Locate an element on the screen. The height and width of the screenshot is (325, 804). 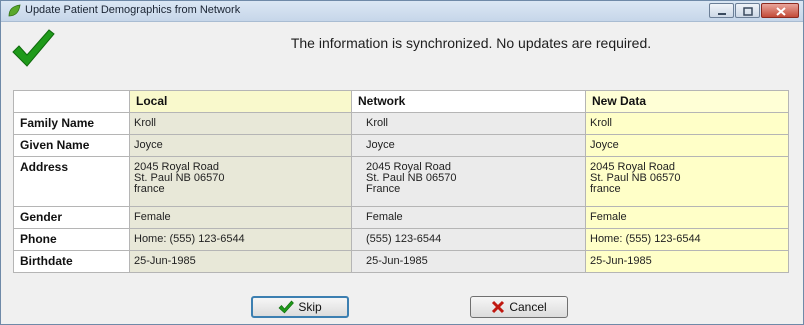
header-local: Local is located at coordinates (240, 101).